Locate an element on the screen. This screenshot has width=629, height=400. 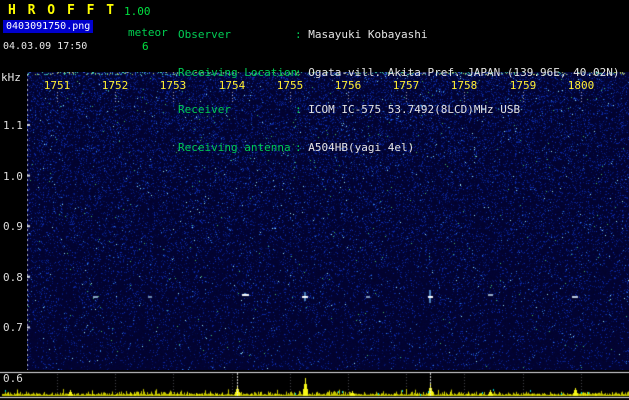
freq-tick-label: 1.0 is located at coordinates (13, 176).